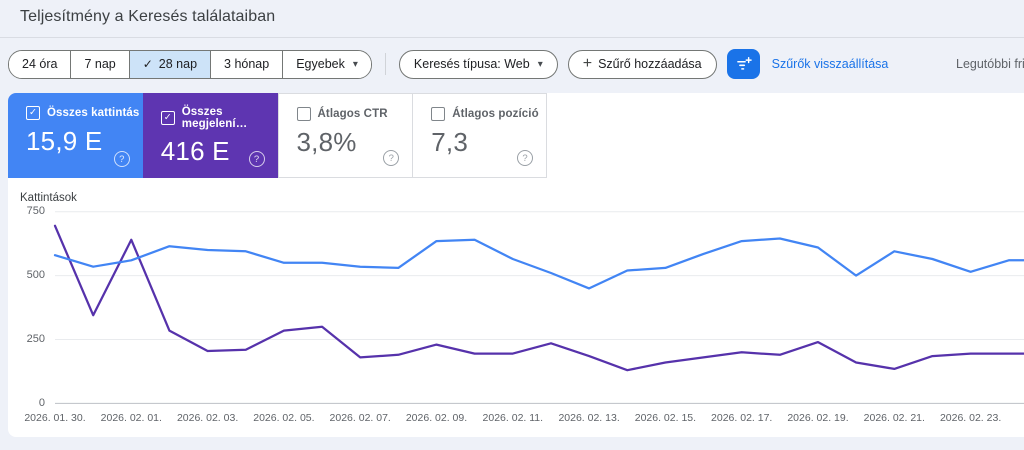 Image resolution: width=1024 pixels, height=450 pixels. I want to click on date-range-24-óra: 24 óra, so click(40, 64).